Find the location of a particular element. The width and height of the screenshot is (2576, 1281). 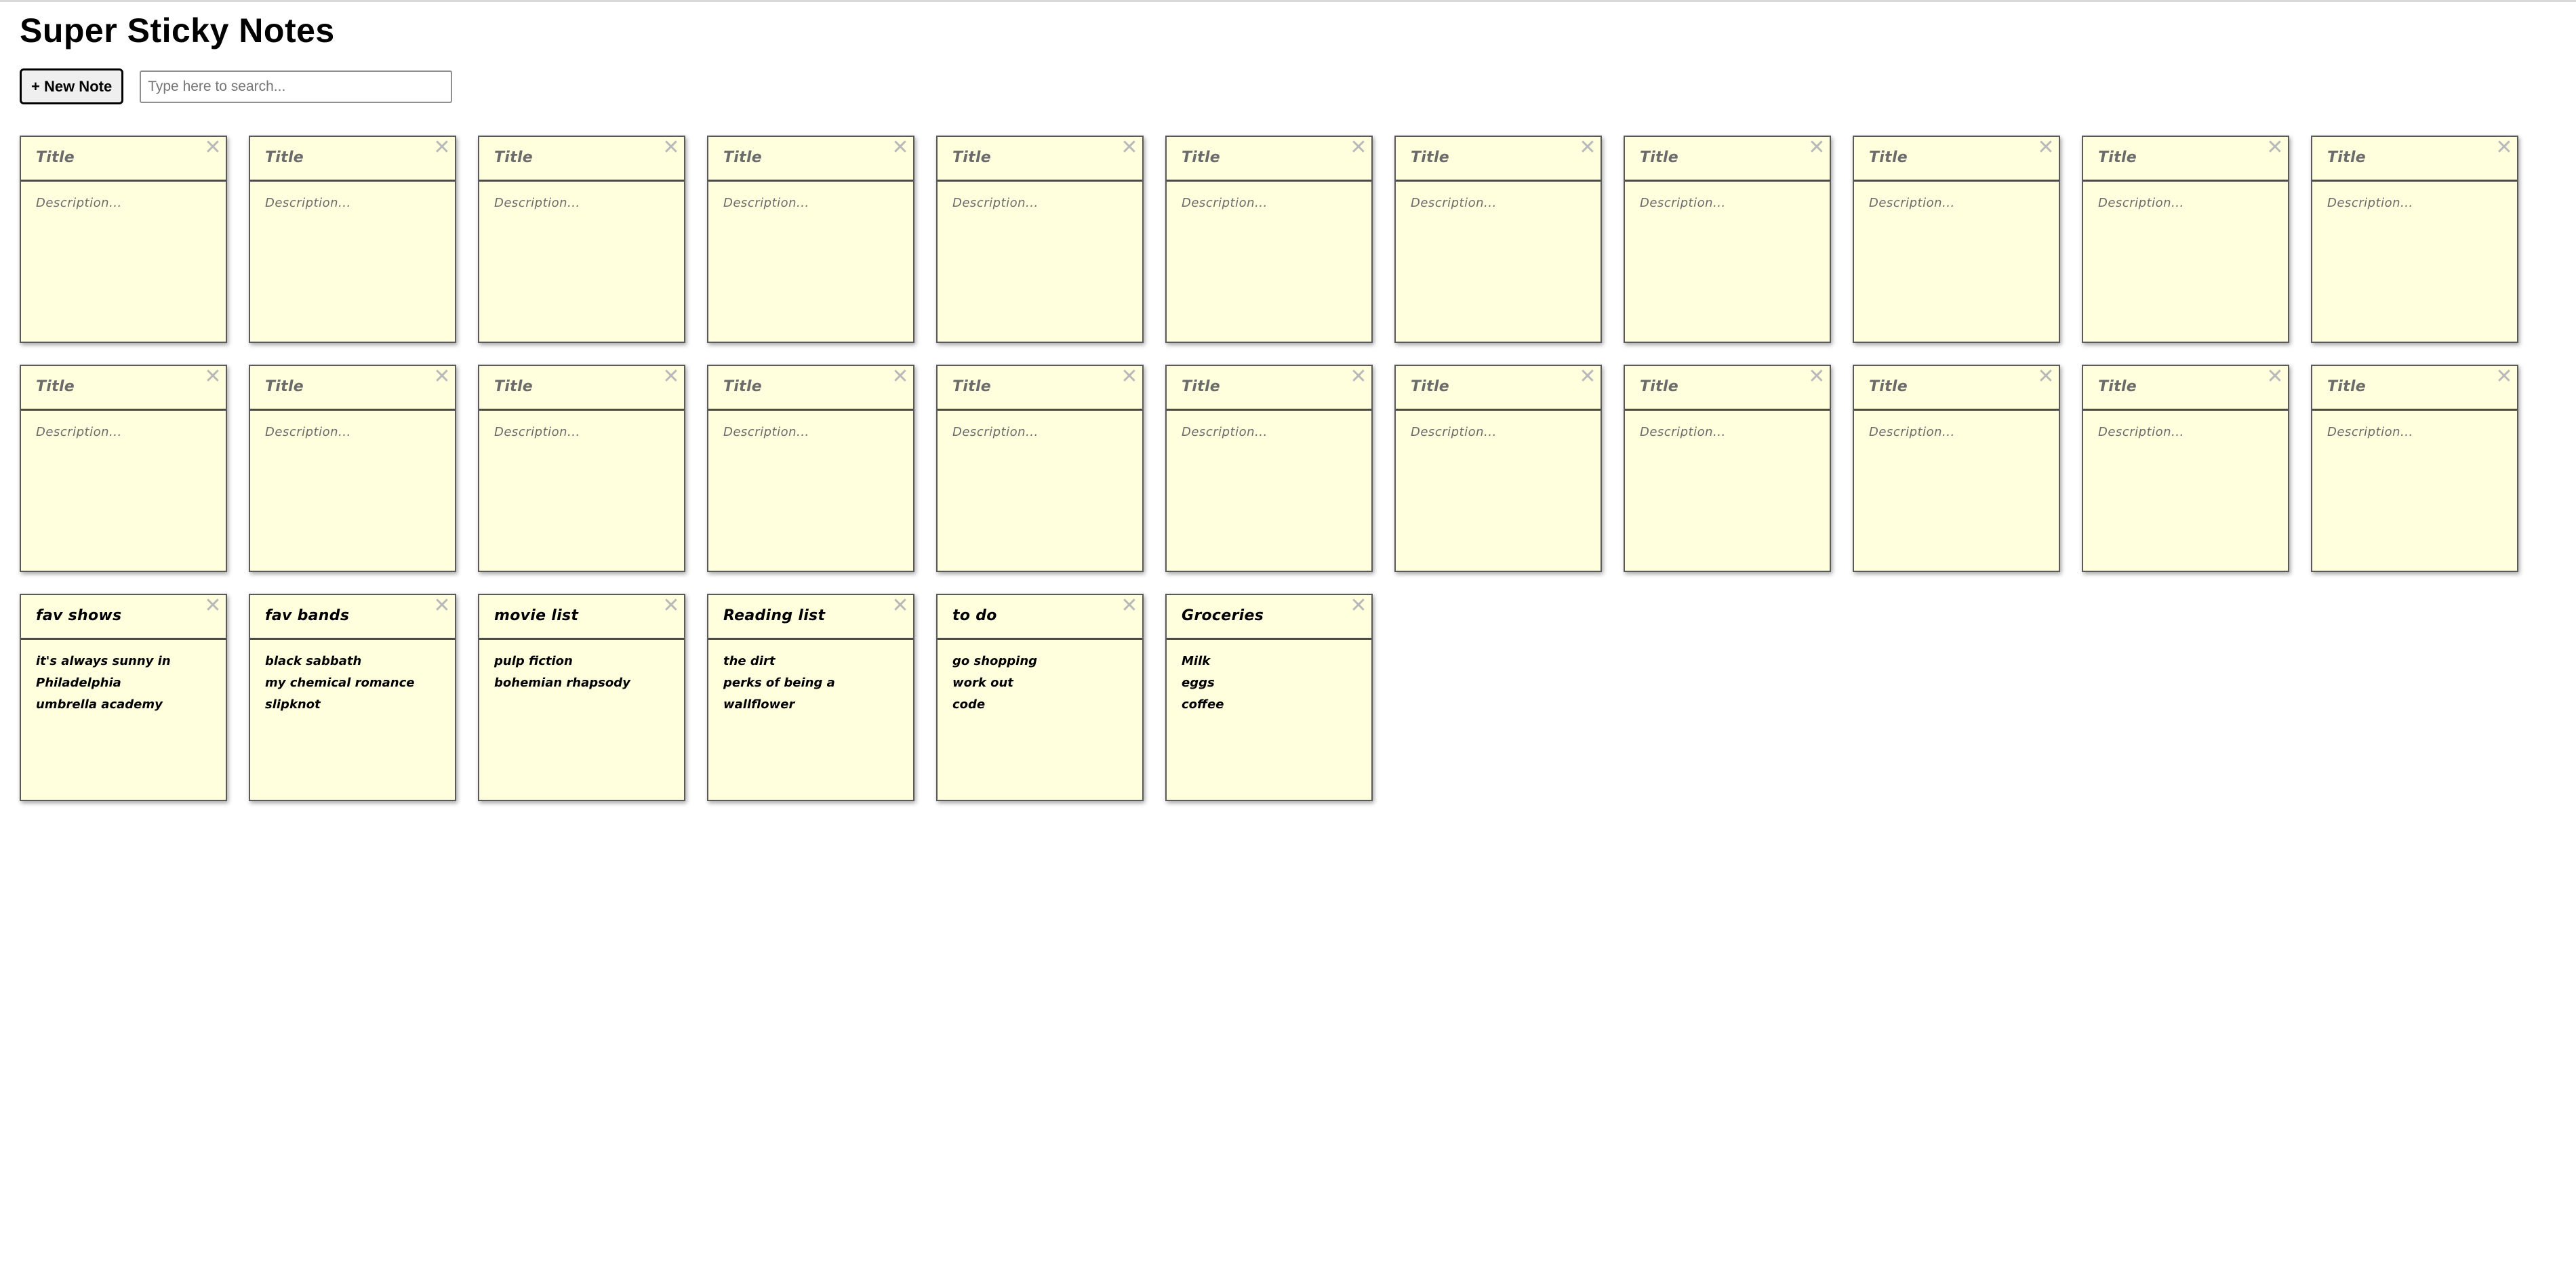

new-note-button: + New Note is located at coordinates (72, 86).